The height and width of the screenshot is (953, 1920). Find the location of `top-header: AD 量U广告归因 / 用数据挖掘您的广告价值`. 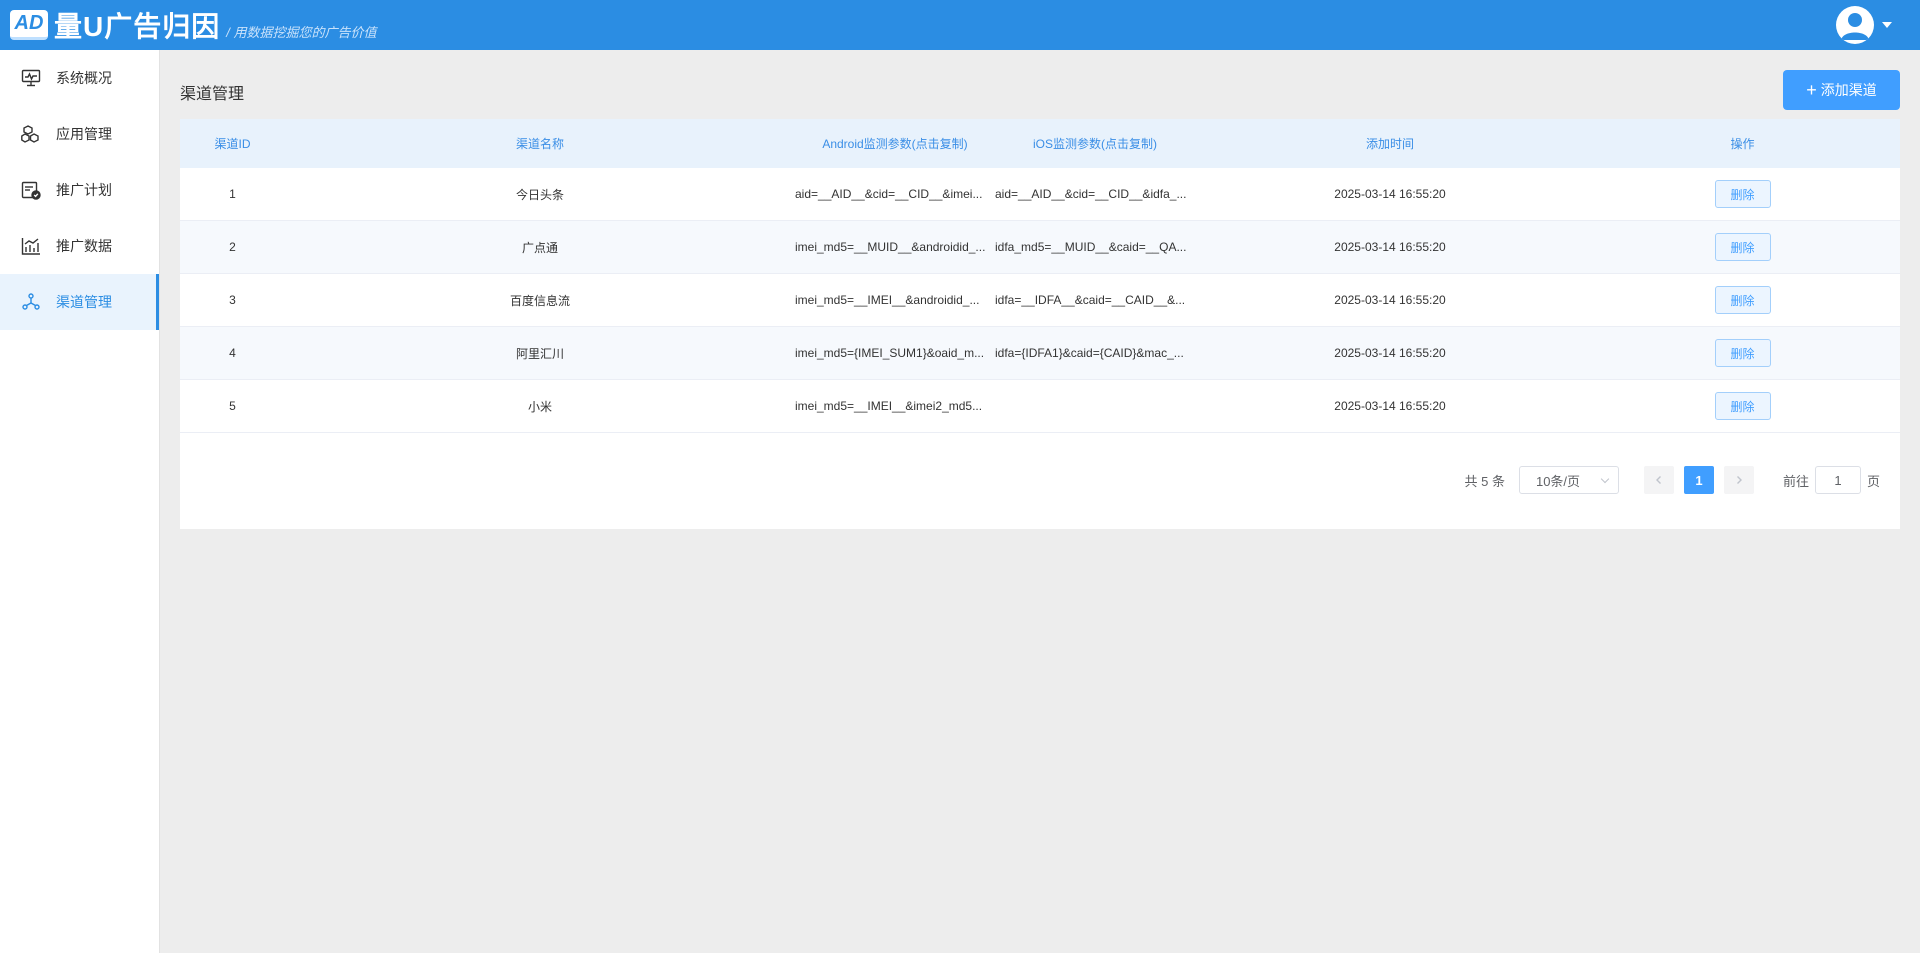

top-header: AD 量U广告归因 / 用数据挖掘您的广告价值 is located at coordinates (960, 25).